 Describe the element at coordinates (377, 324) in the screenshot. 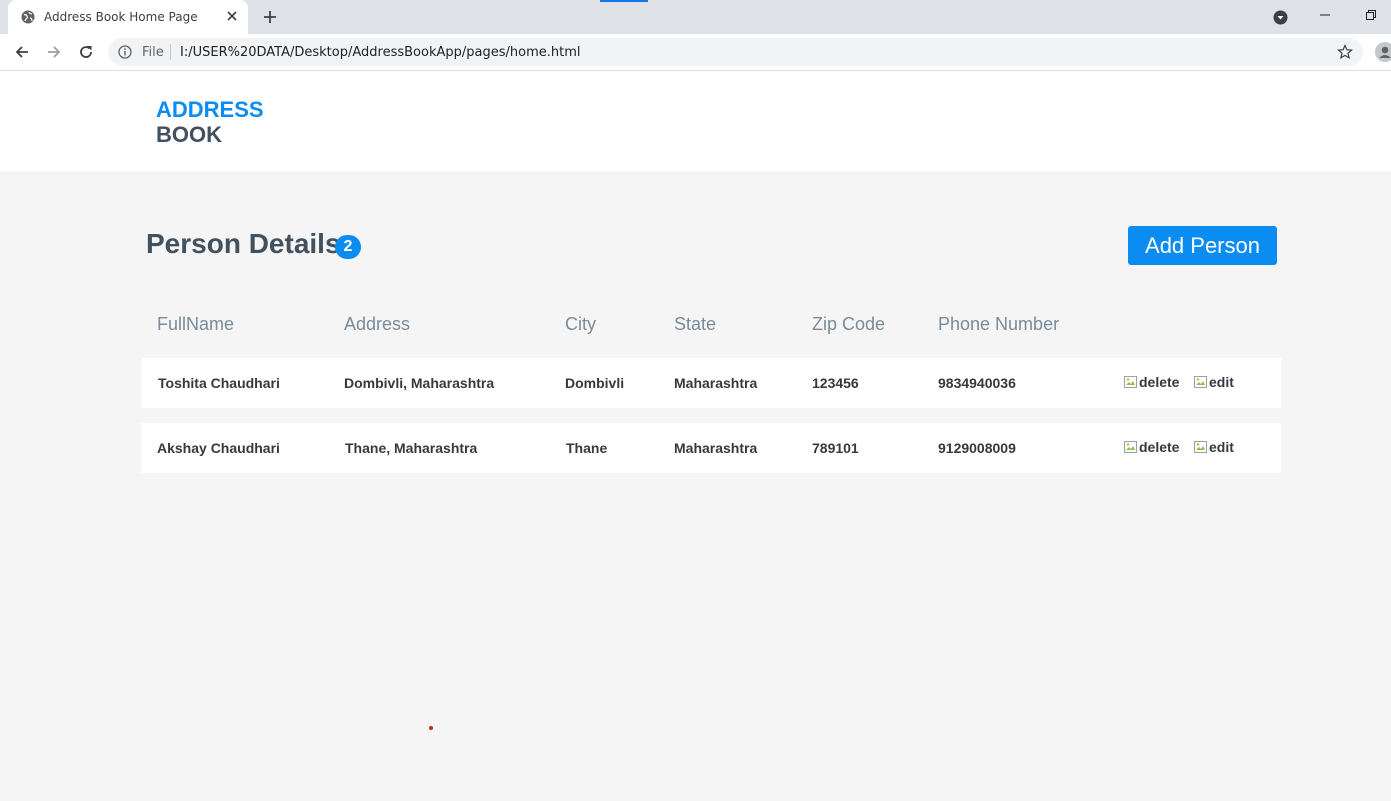

I see `column-header-address: Address` at that location.